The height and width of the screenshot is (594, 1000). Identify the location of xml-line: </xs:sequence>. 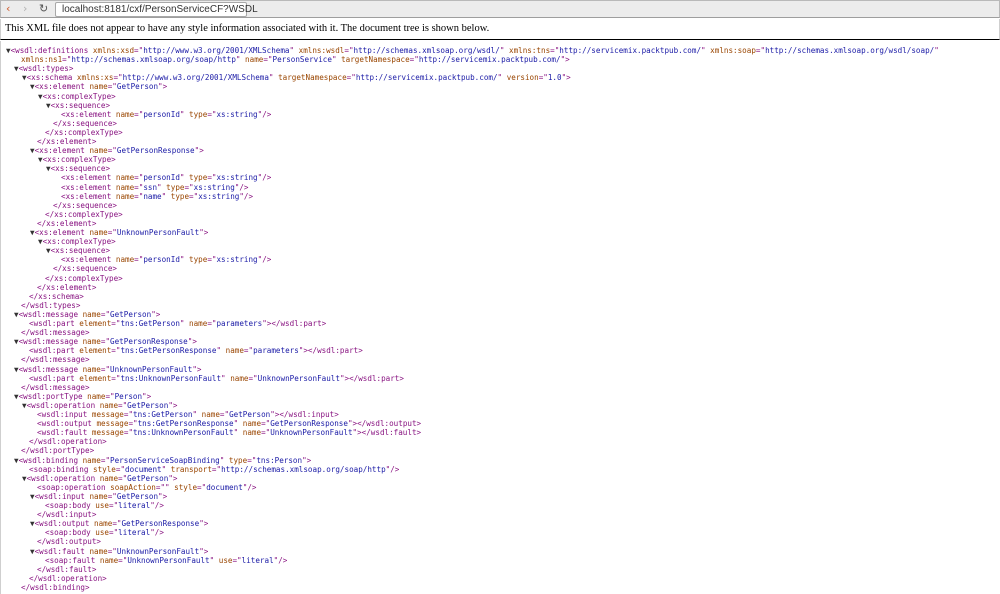
(85, 205).